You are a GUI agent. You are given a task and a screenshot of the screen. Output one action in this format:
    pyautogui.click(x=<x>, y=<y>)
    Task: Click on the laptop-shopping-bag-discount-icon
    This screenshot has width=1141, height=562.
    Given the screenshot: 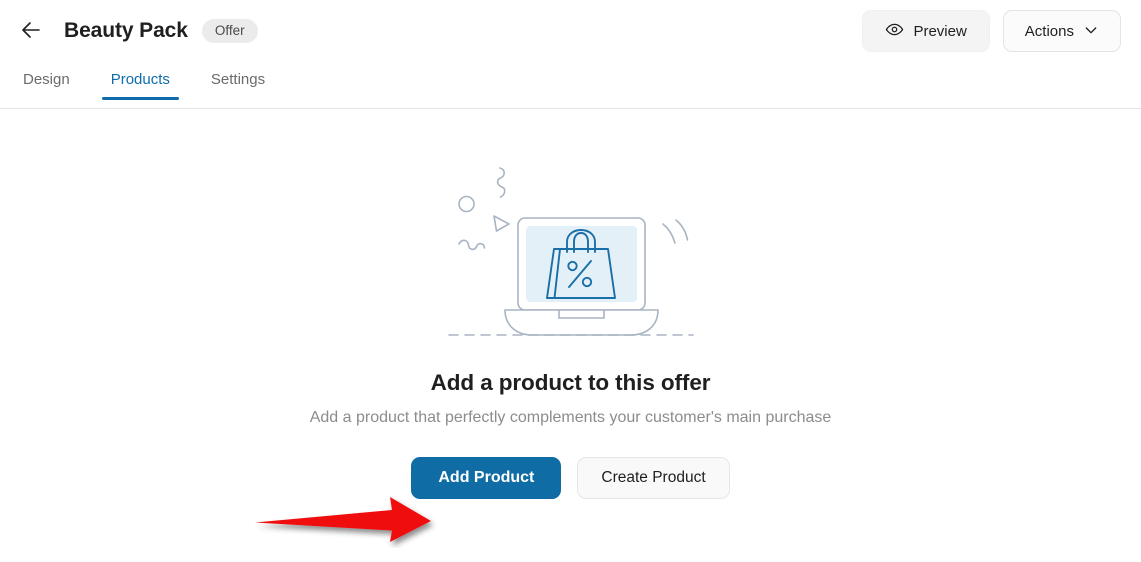 What is the action you would take?
    pyautogui.click(x=571, y=246)
    